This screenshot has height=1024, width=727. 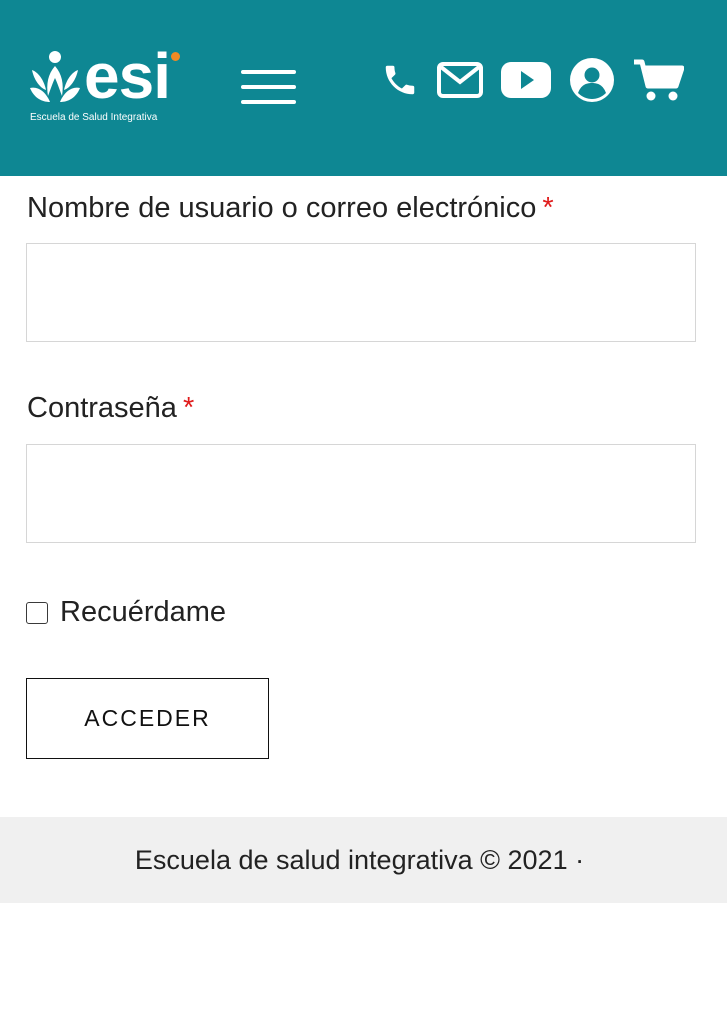 I want to click on username-label-text: Nombre de usuario o correo electrónico, so click(x=282, y=208).